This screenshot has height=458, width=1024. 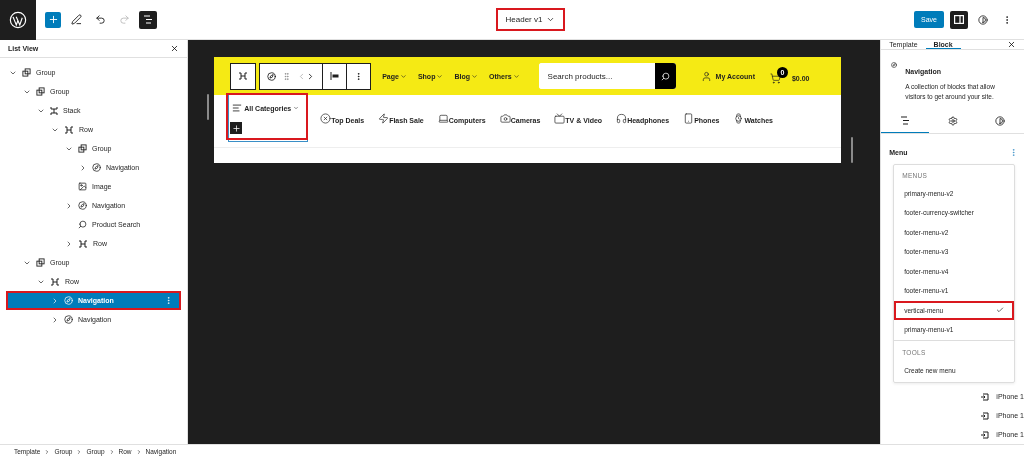 I want to click on more-icon, so click(x=1013, y=152).